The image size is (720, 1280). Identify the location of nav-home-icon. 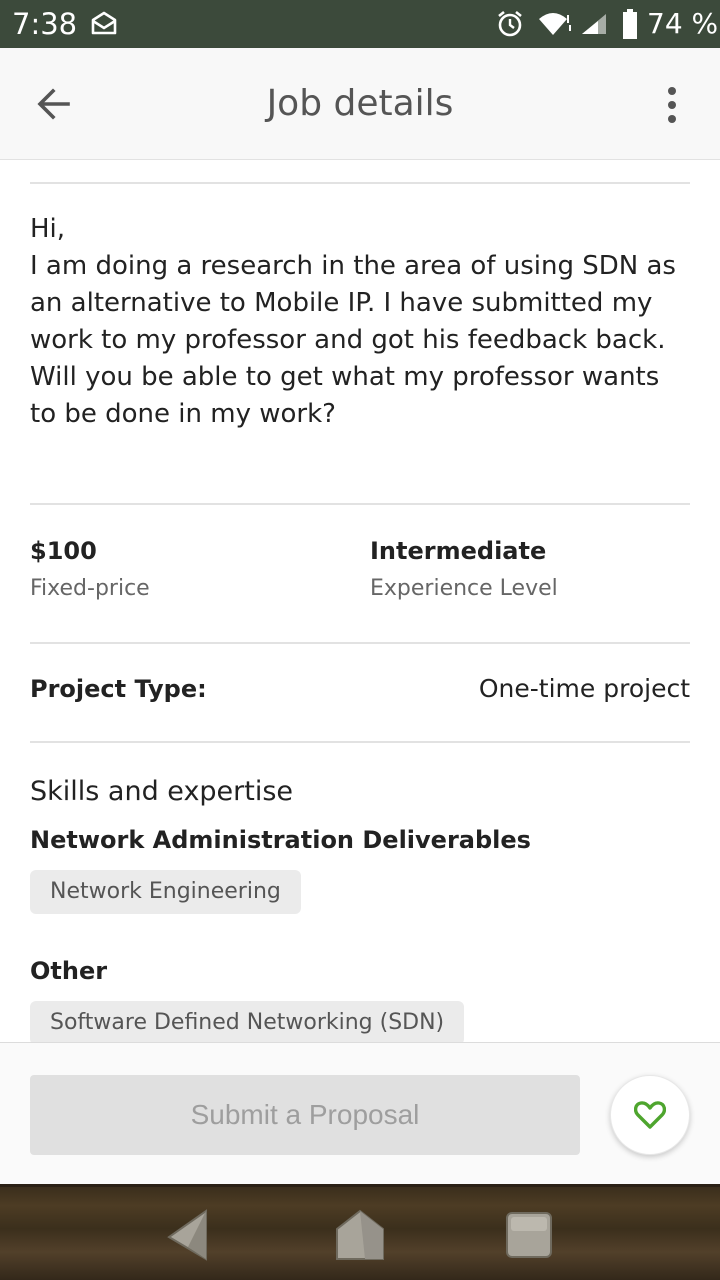
(360, 1235).